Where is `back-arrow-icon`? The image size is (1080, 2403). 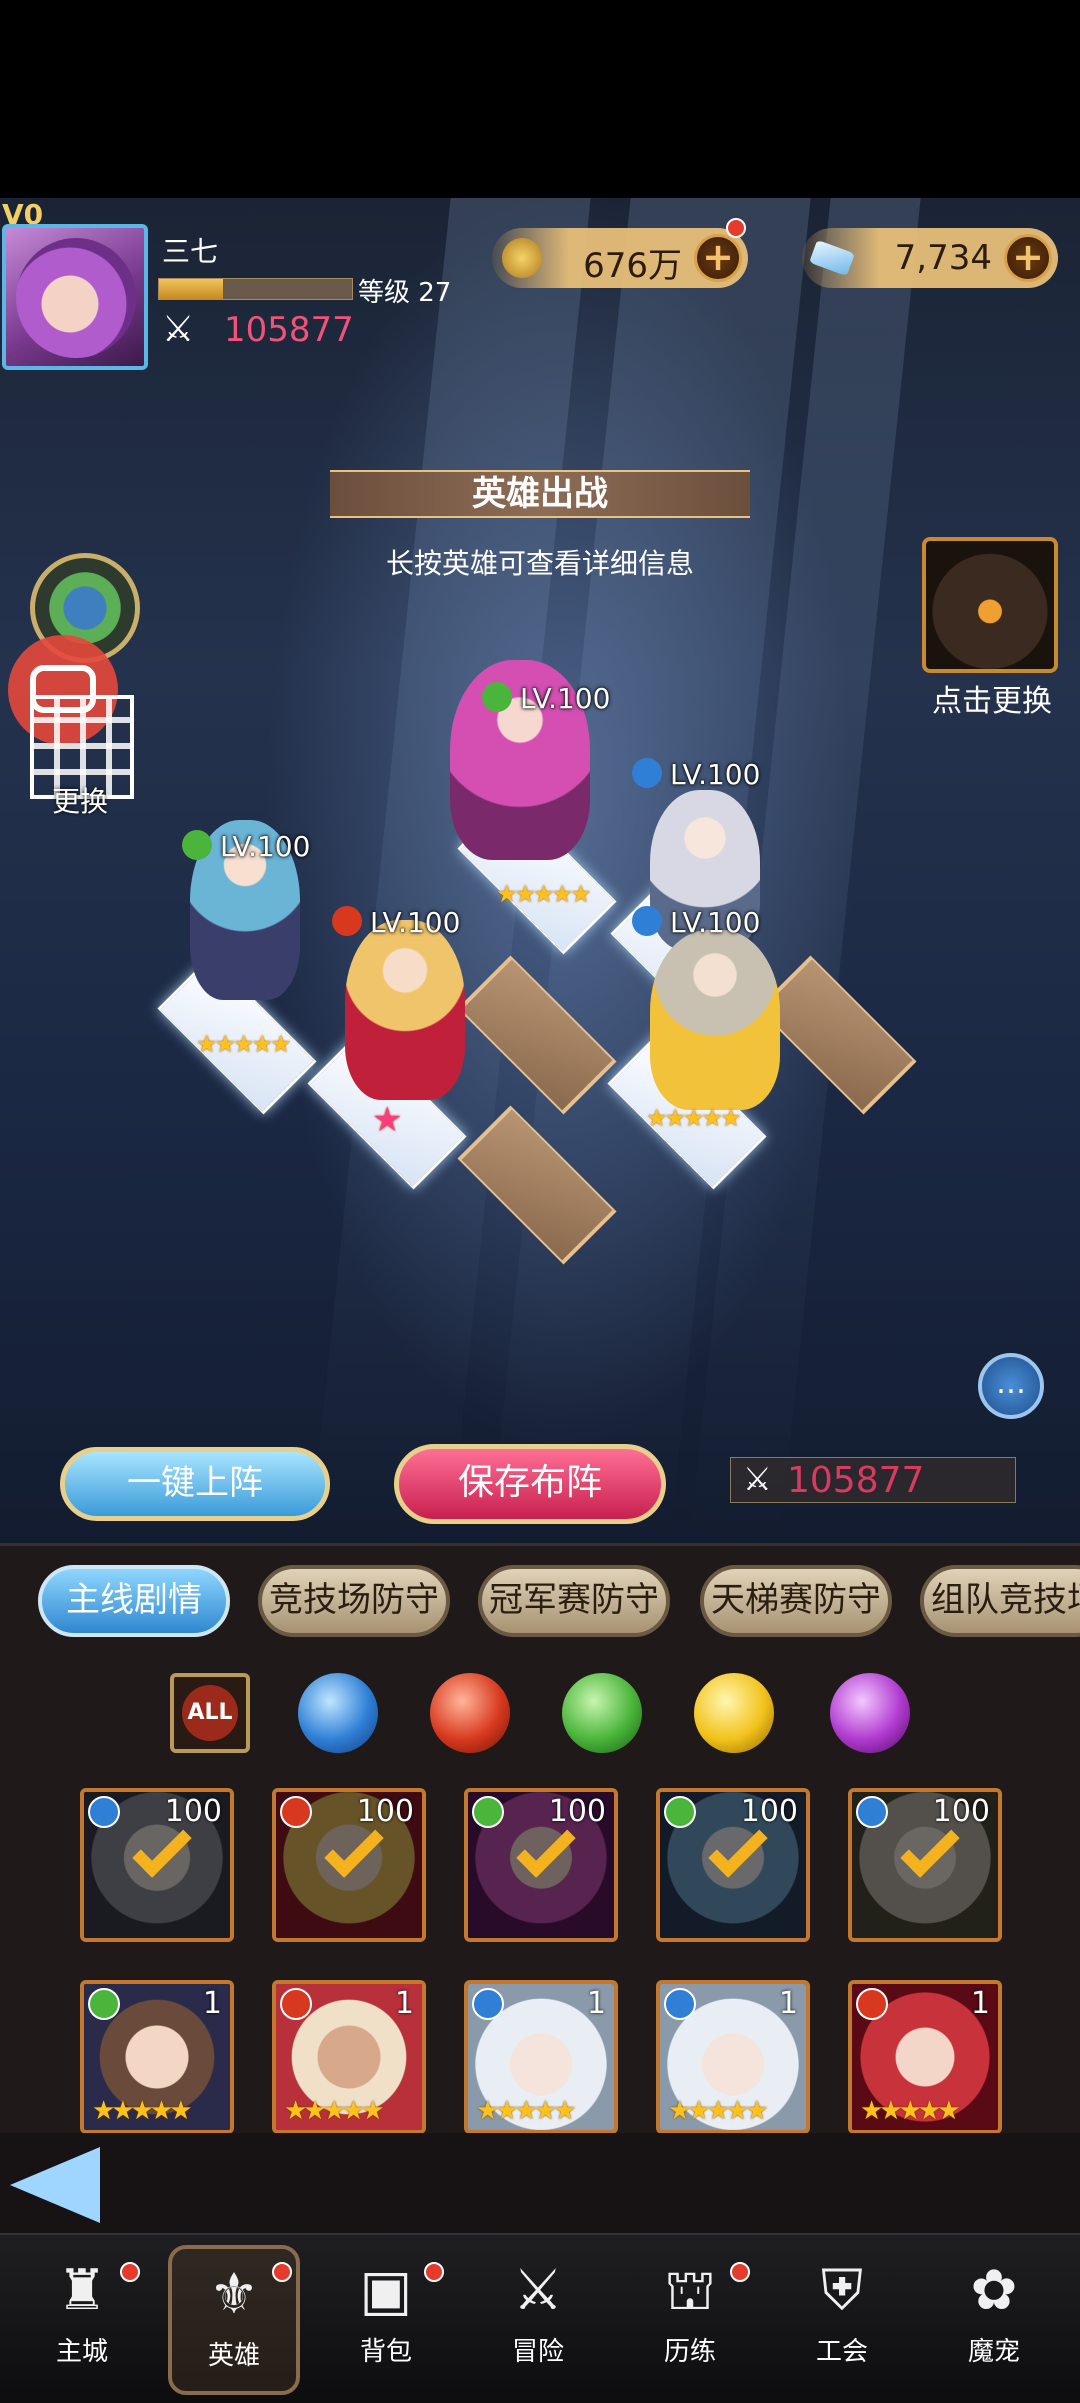 back-arrow-icon is located at coordinates (55, 2185).